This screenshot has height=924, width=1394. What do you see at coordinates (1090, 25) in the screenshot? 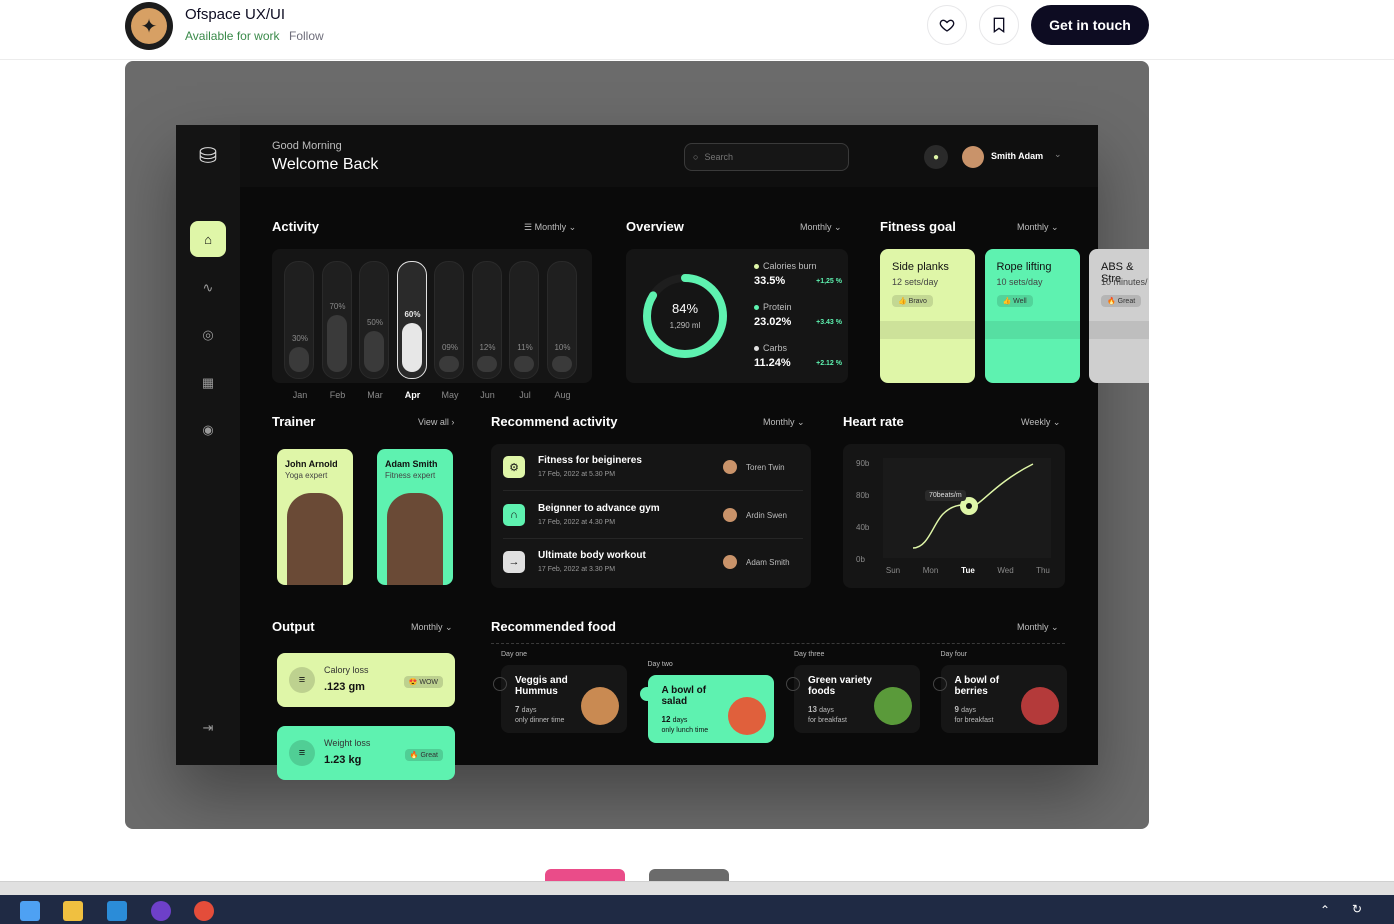
I see `get-in-touch-button: Get in touch` at bounding box center [1090, 25].